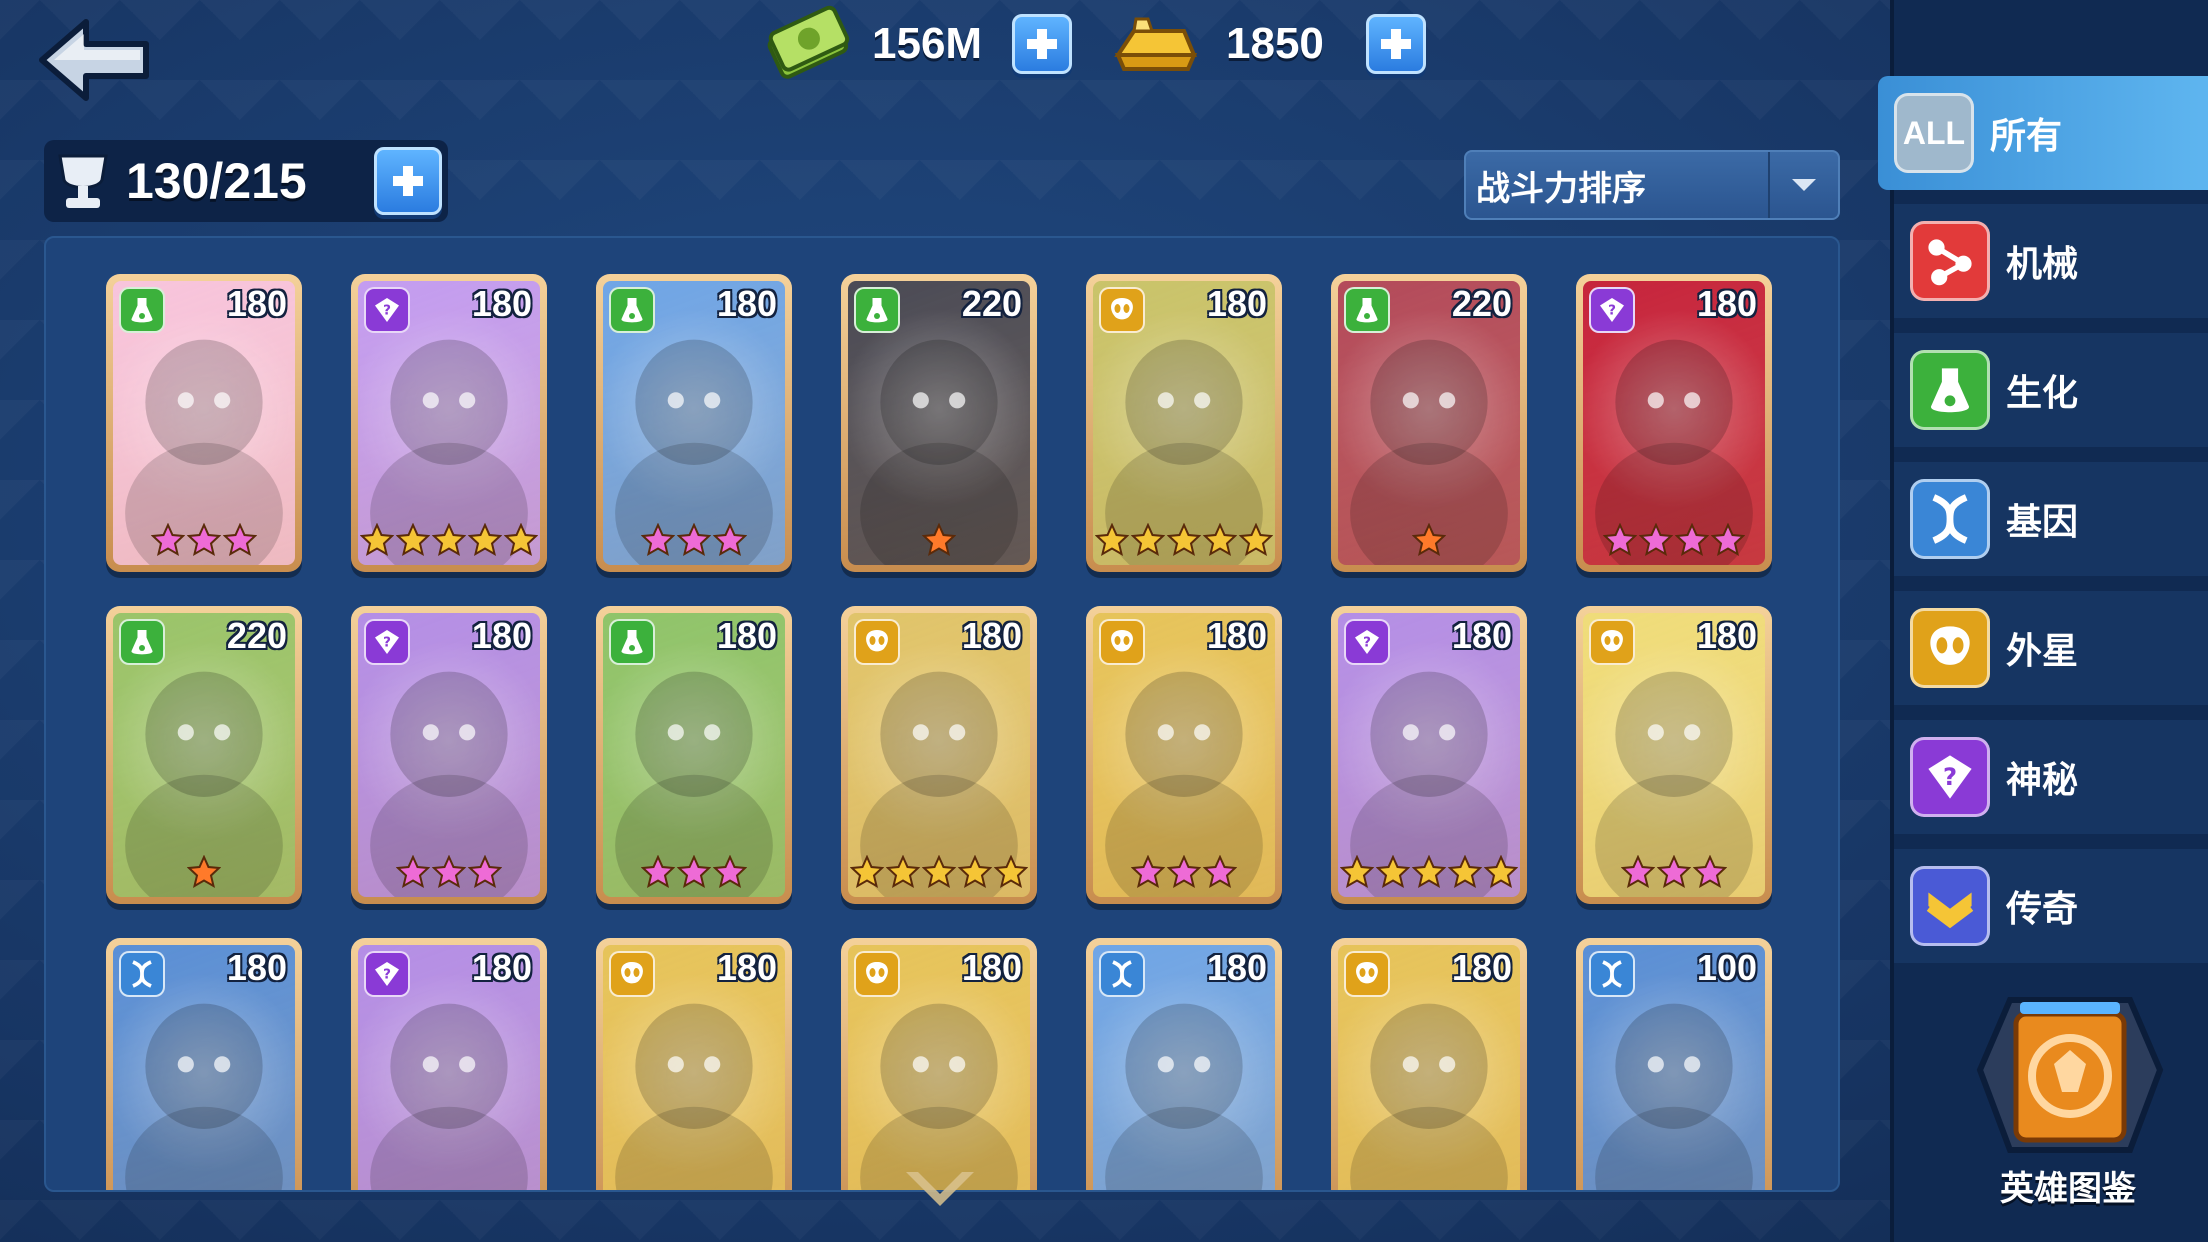 Image resolution: width=2208 pixels, height=1242 pixels. What do you see at coordinates (1042, 44) in the screenshot?
I see `add-cash-button` at bounding box center [1042, 44].